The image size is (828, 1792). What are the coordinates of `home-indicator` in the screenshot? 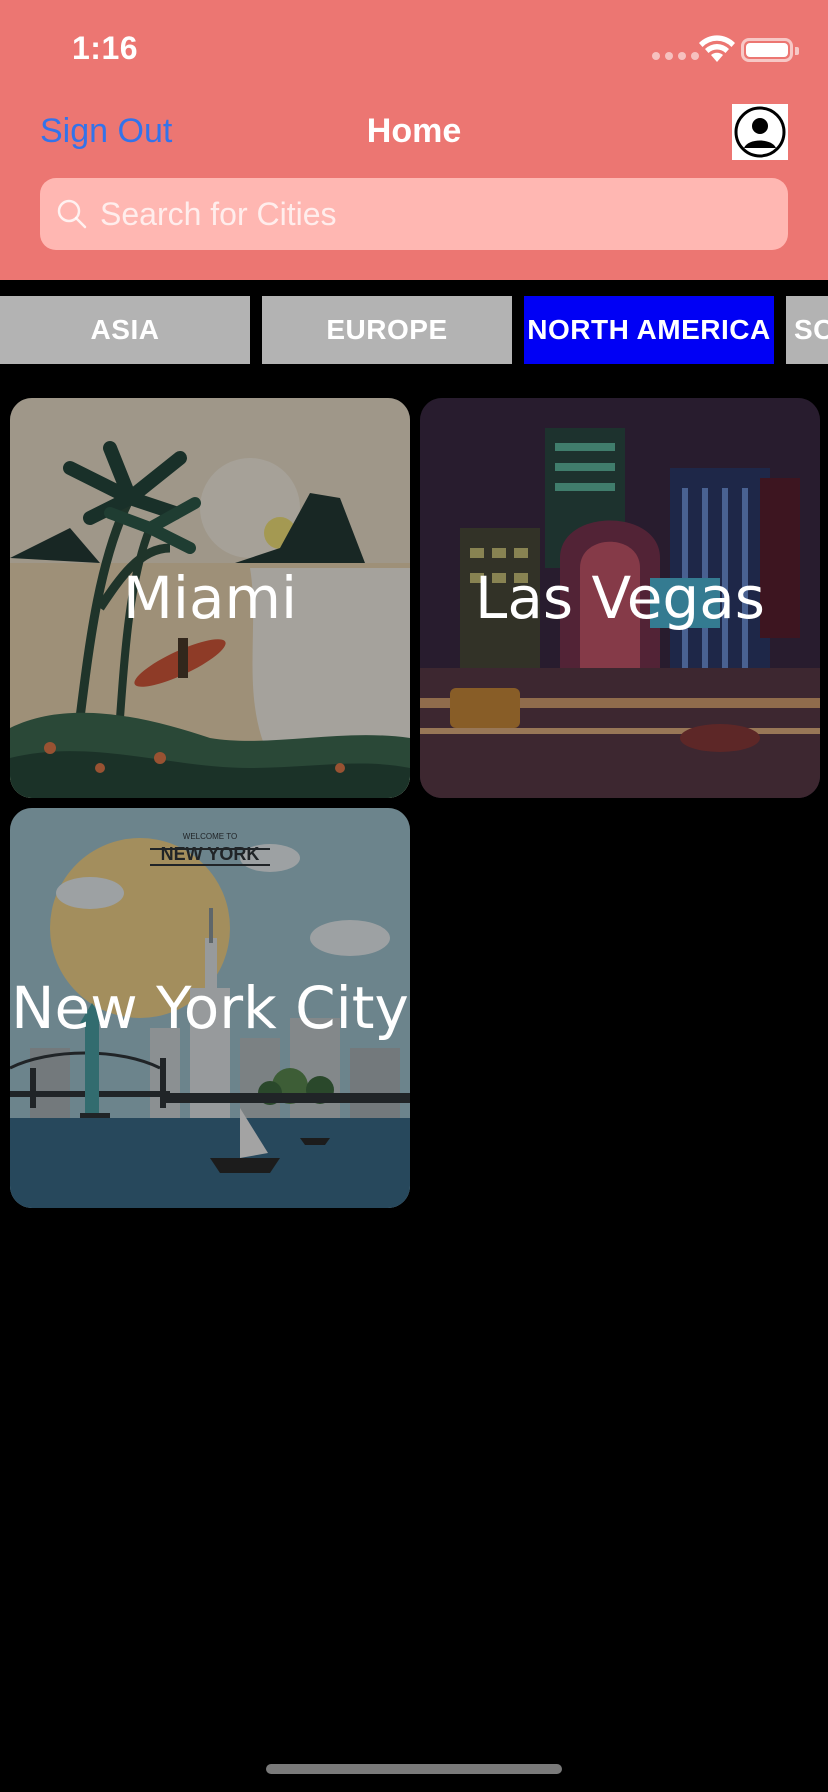 It's located at (414, 1769).